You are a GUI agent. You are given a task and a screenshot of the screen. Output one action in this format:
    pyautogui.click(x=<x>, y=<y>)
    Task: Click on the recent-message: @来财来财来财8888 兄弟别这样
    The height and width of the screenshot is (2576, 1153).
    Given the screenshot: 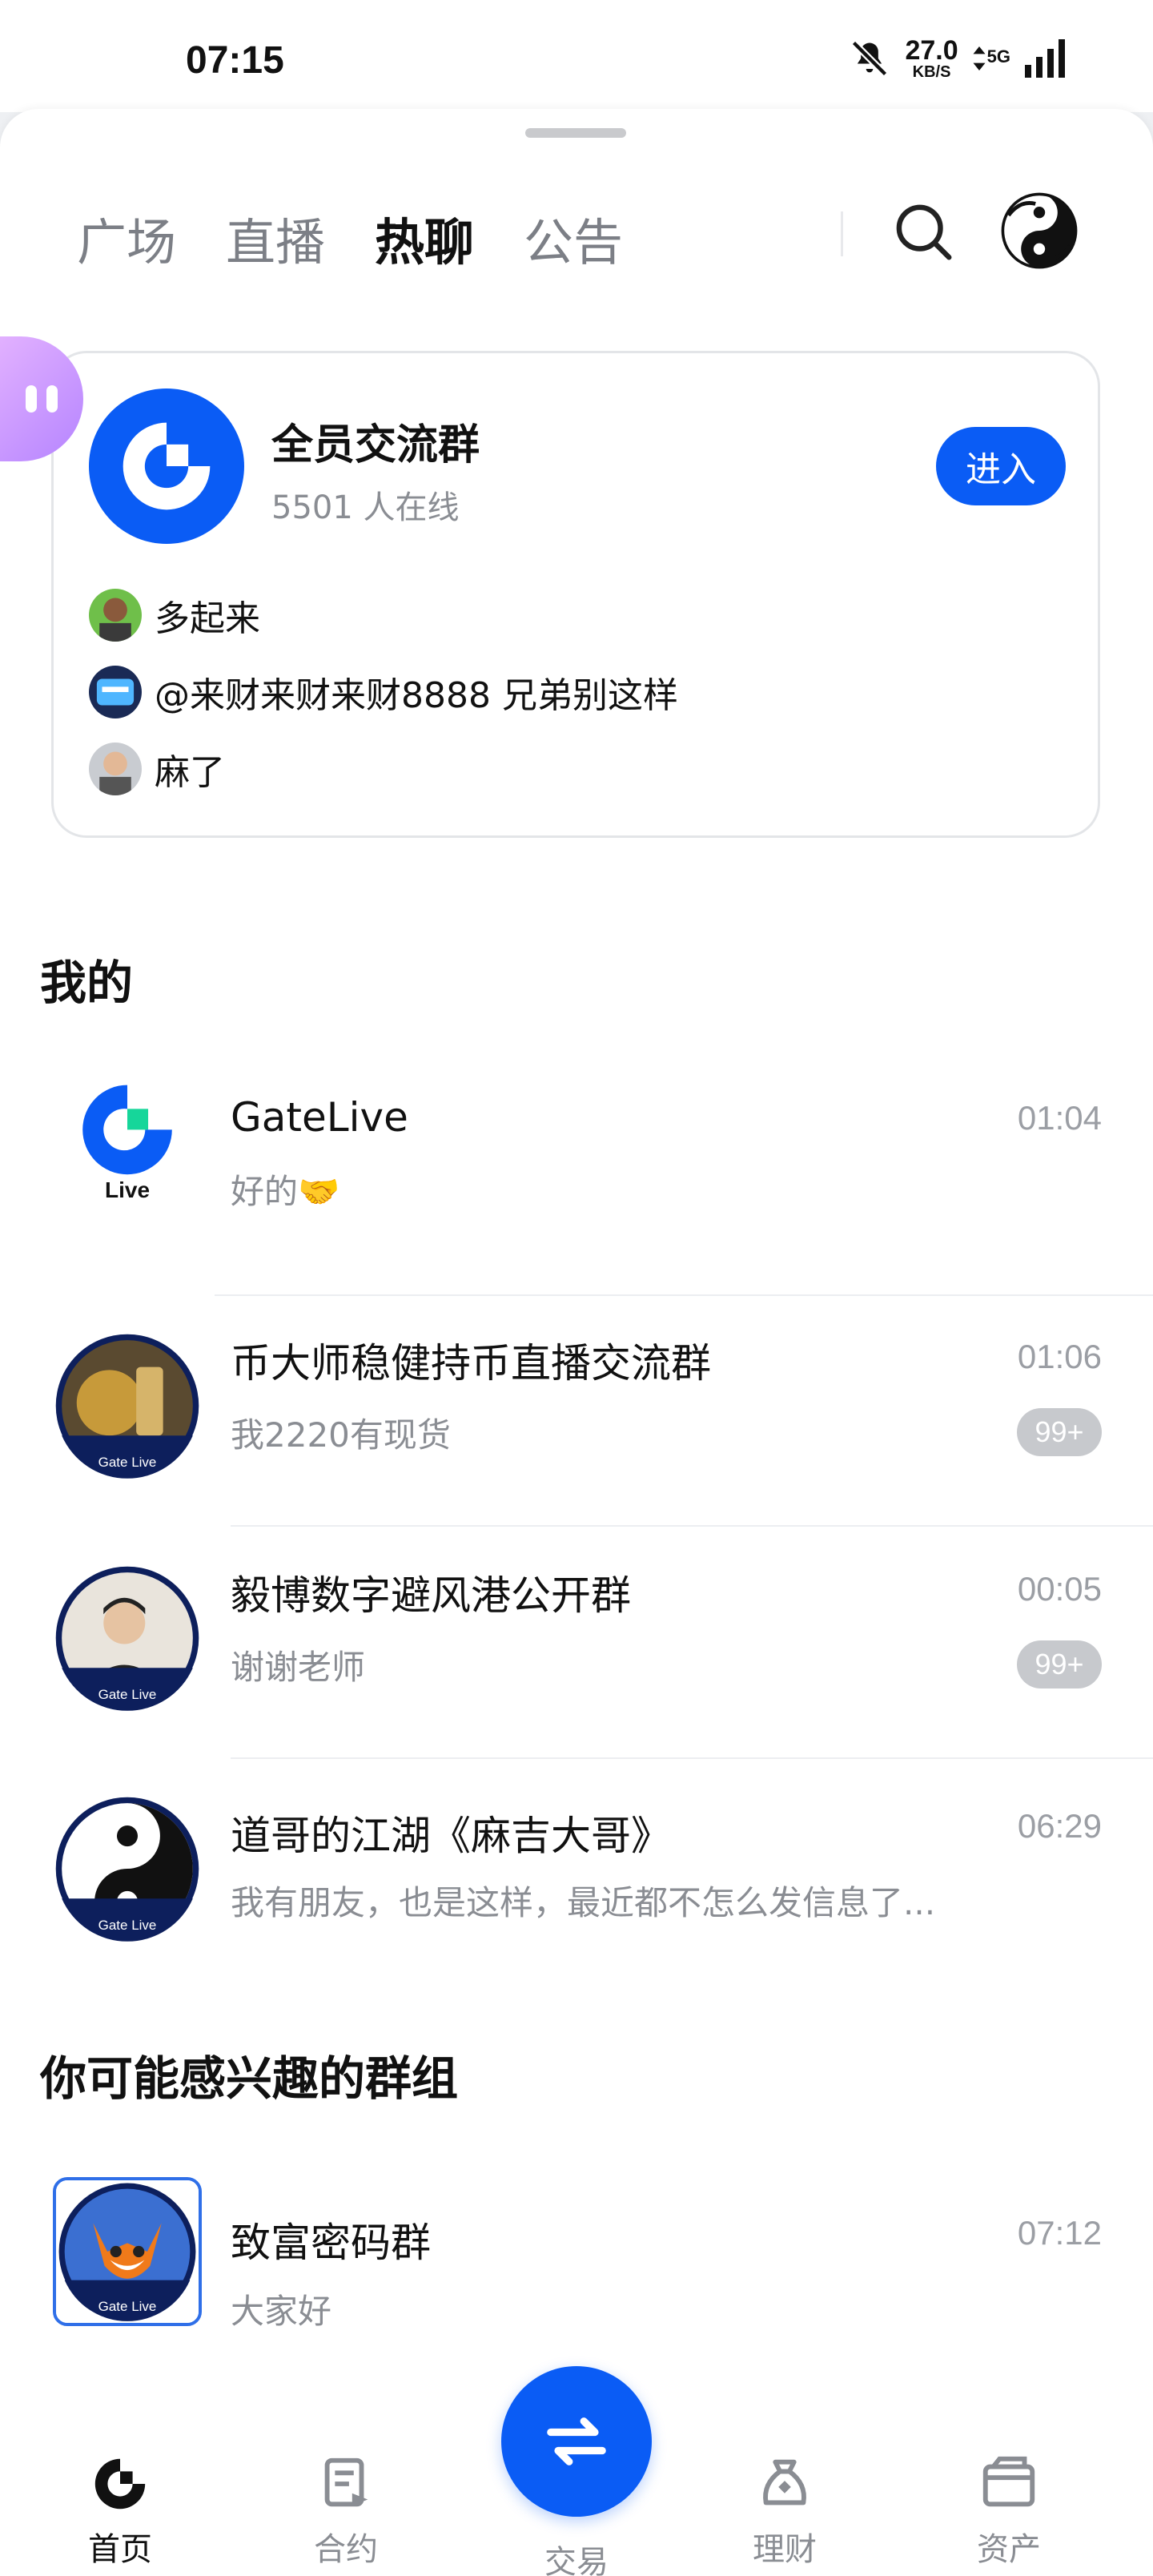 What is the action you would take?
    pyautogui.click(x=384, y=692)
    